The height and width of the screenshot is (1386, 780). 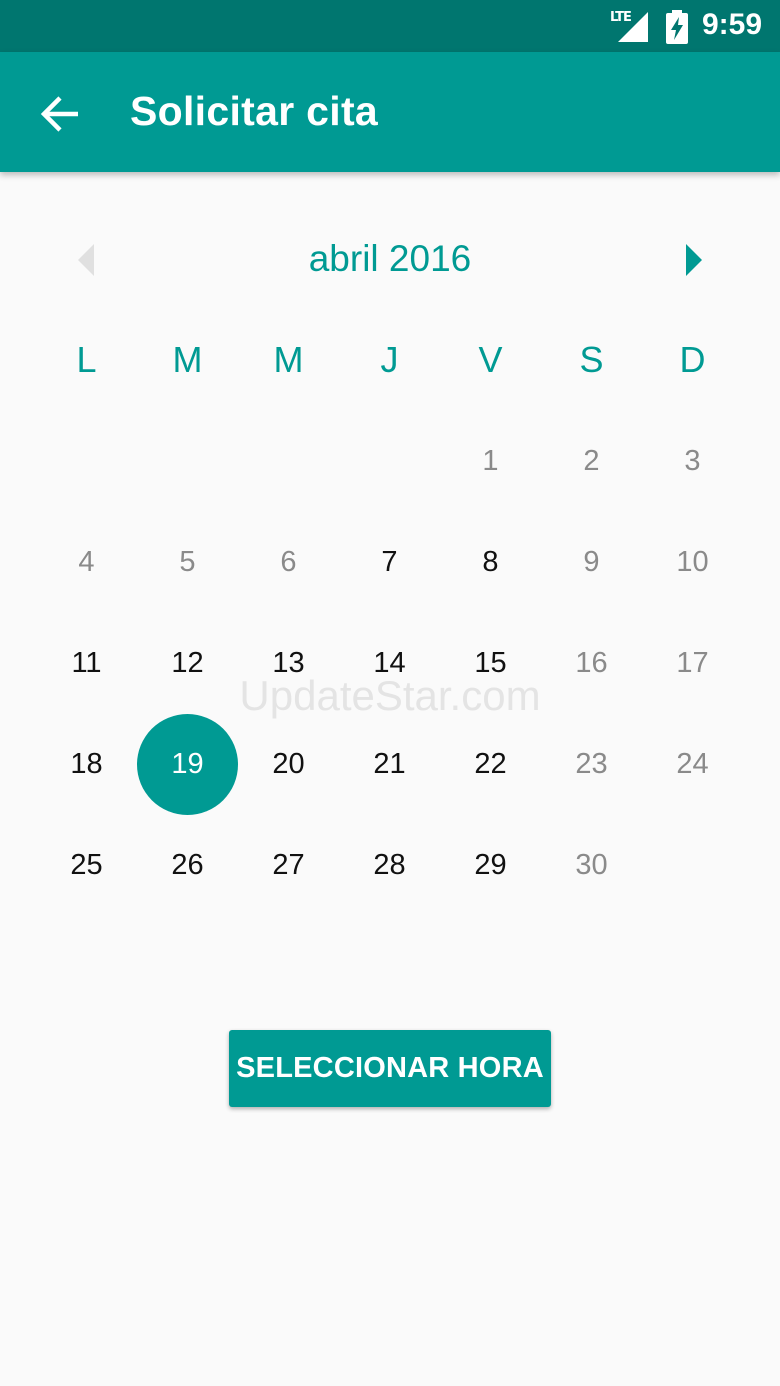 I want to click on day-cell: 9, so click(x=591, y=562).